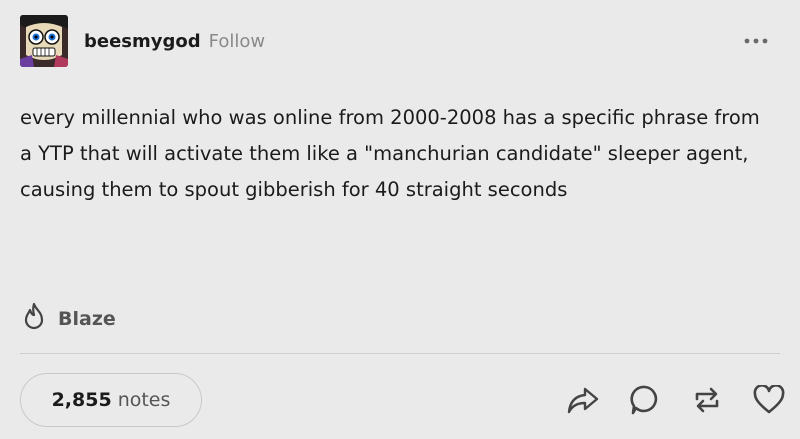 This screenshot has width=800, height=439. I want to click on blaze-label: Blaze, so click(87, 319).